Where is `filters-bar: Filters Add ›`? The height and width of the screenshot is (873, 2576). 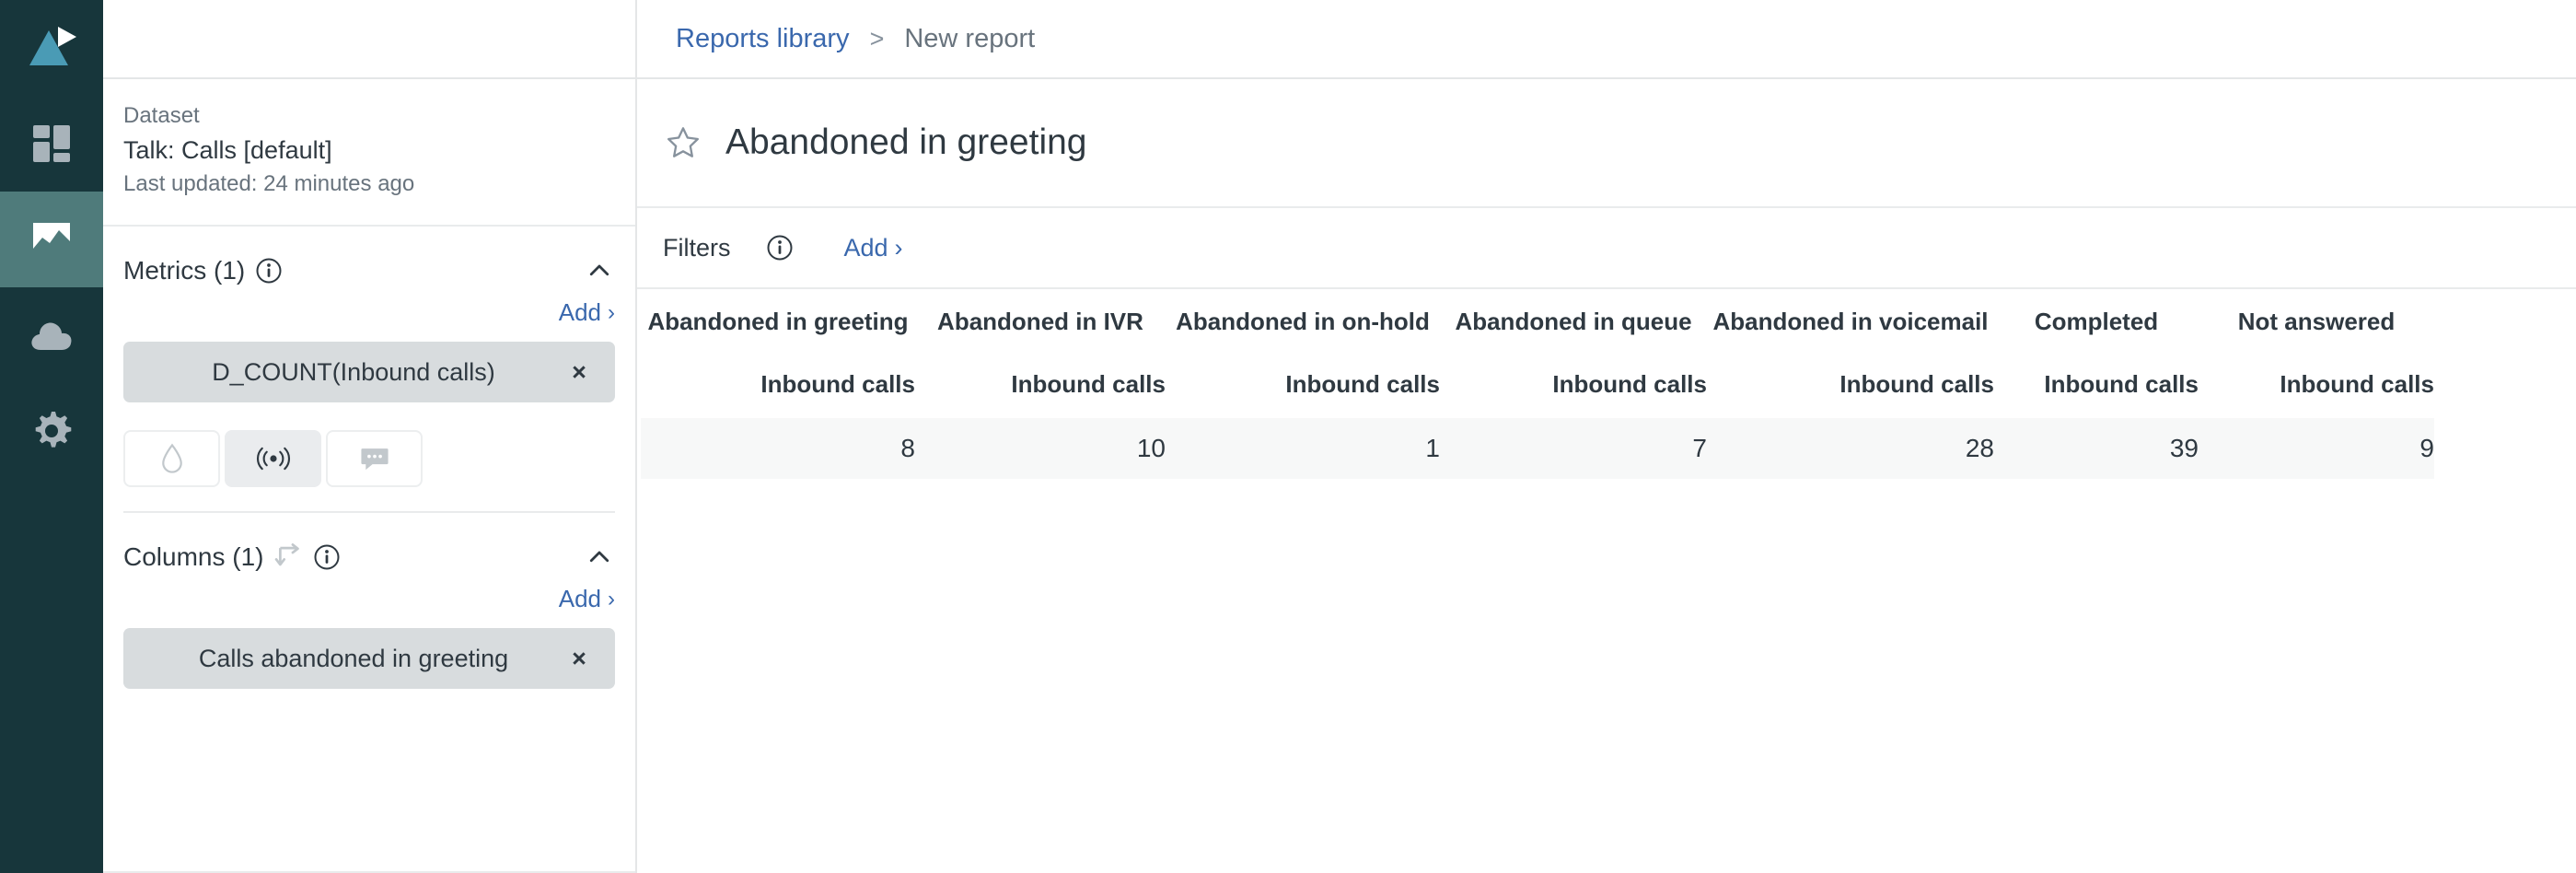
filters-bar: Filters Add › is located at coordinates (1606, 248).